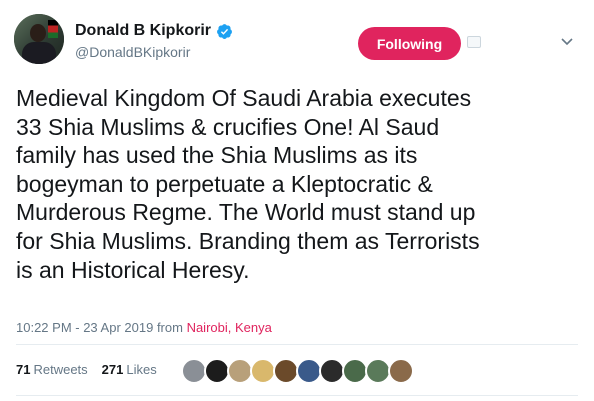  Describe the element at coordinates (169, 327) in the screenshot. I see `from-label: from` at that location.